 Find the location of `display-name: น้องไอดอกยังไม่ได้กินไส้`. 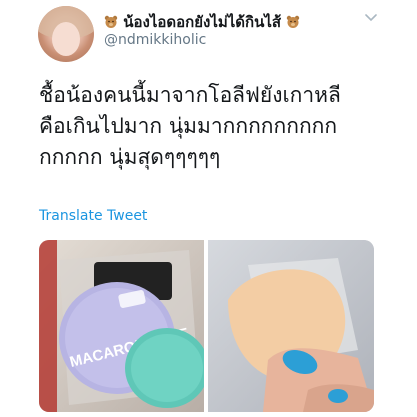

display-name: น้องไอดอกยังไม่ได้กินไส้ is located at coordinates (202, 22).